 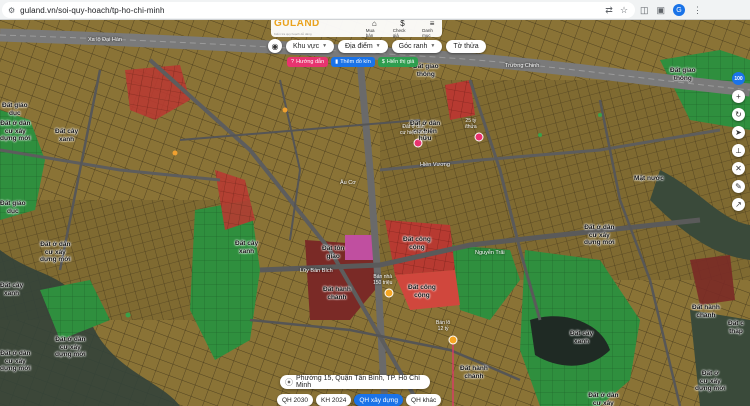 I want to click on refresh-button: ↻, so click(x=738, y=114).